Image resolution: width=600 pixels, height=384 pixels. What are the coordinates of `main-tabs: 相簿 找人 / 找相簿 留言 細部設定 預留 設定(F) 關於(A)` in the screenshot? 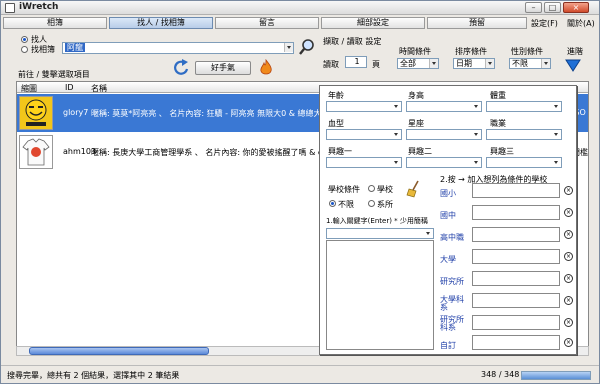 It's located at (301, 23).